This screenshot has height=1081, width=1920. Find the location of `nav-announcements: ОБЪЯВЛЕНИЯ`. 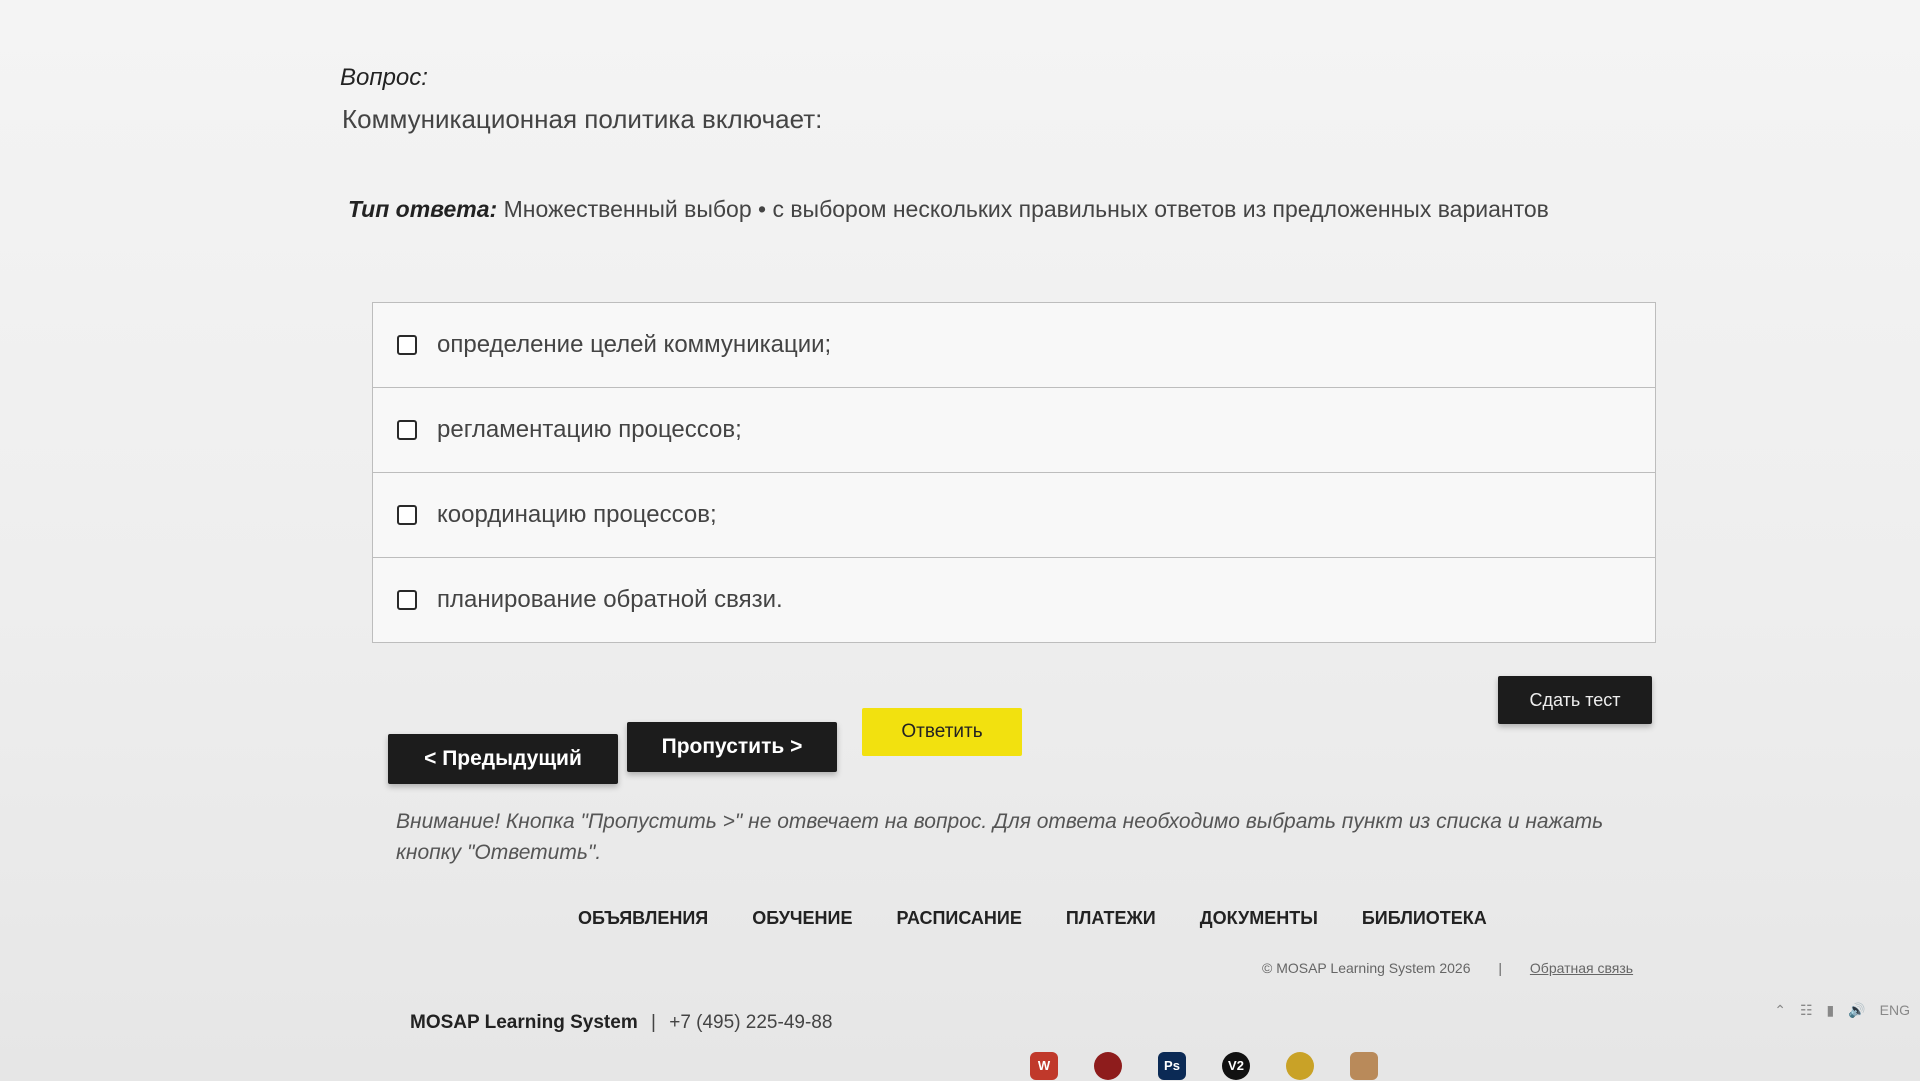

nav-announcements: ОБЪЯВЛЕНИЯ is located at coordinates (643, 918).